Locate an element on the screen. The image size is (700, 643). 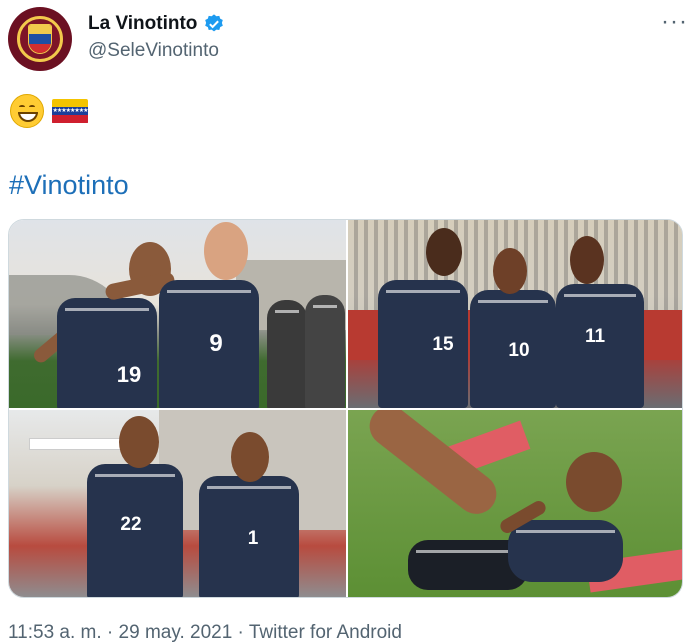
jersey-number: 22 is located at coordinates (131, 524).